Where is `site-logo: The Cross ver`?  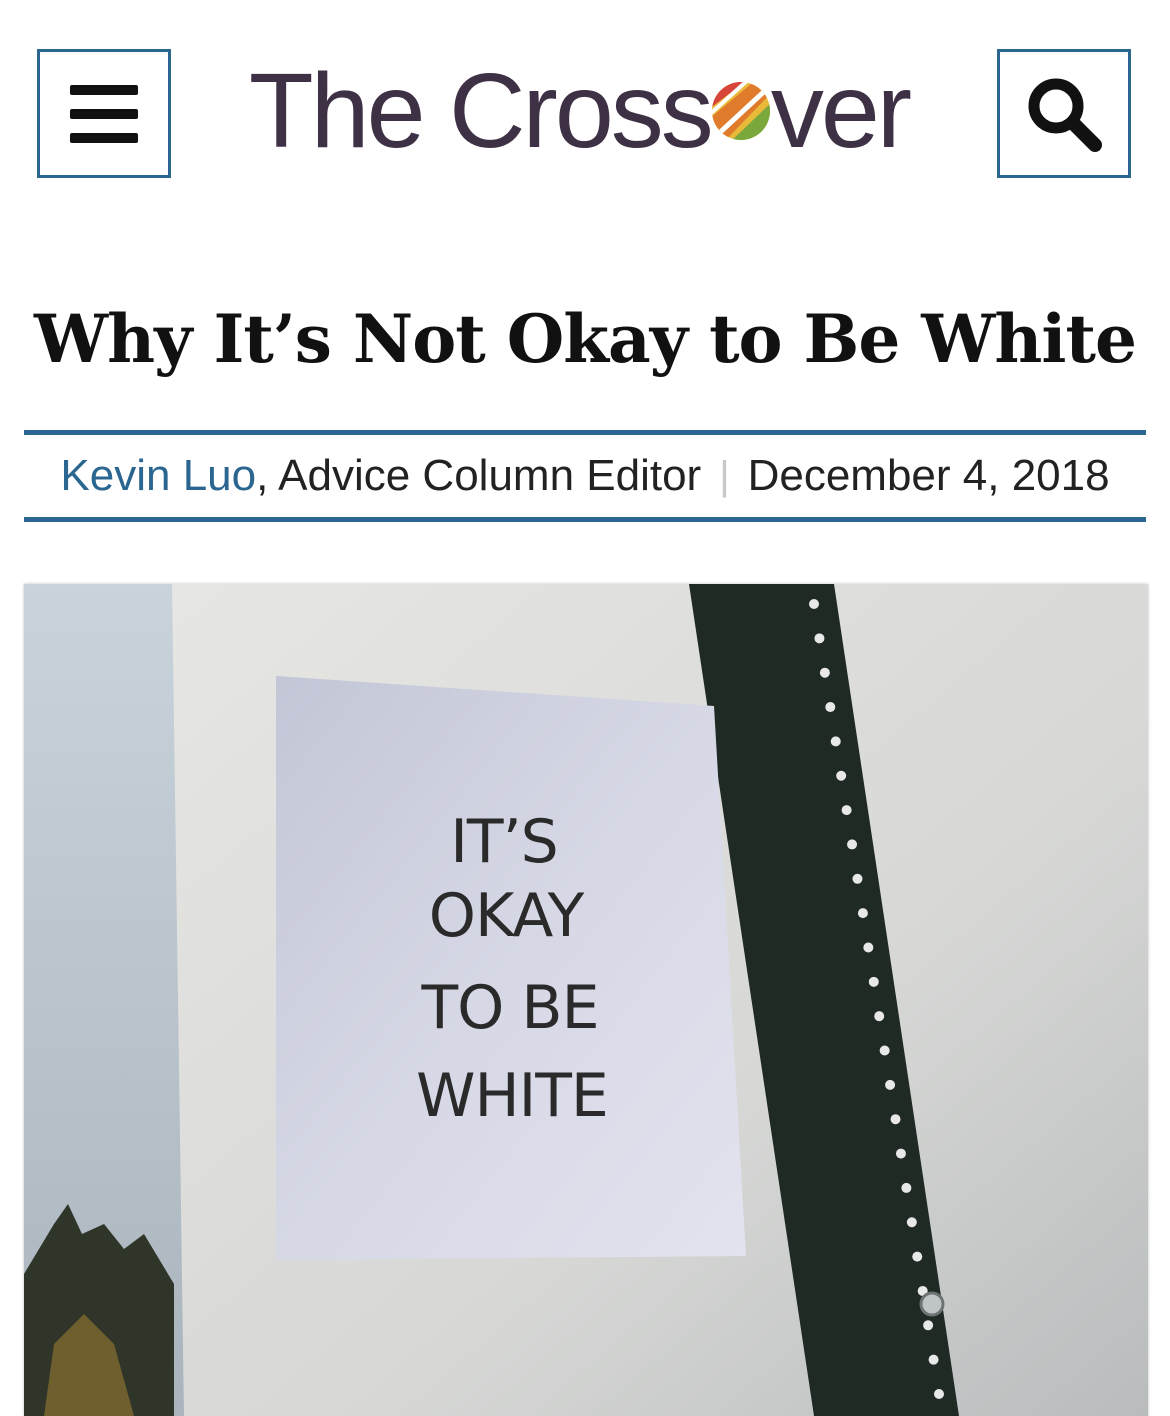 site-logo: The Cross ver is located at coordinates (579, 111).